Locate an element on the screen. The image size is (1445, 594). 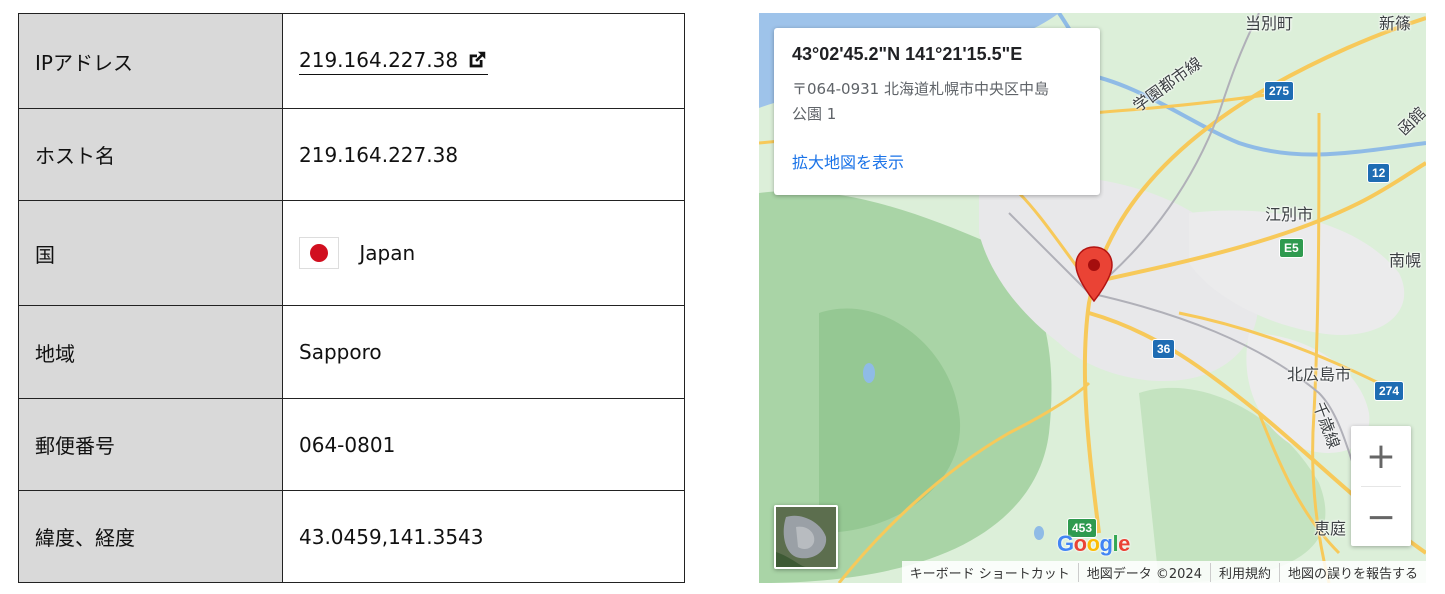
table-row: ホスト名 219.164.227.38 is located at coordinates (351, 154).